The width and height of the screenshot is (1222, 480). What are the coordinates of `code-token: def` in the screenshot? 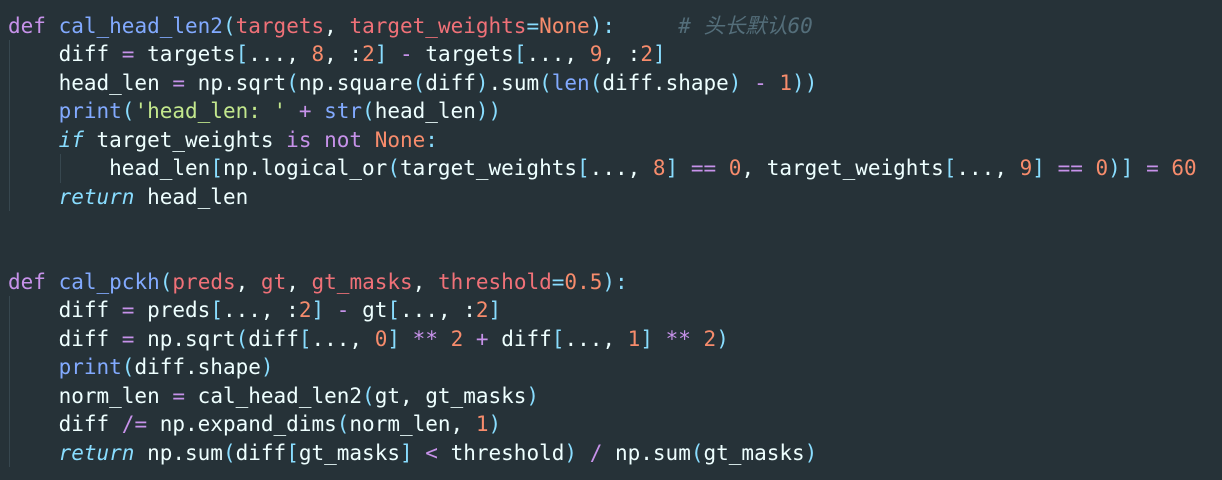 It's located at (27, 281).